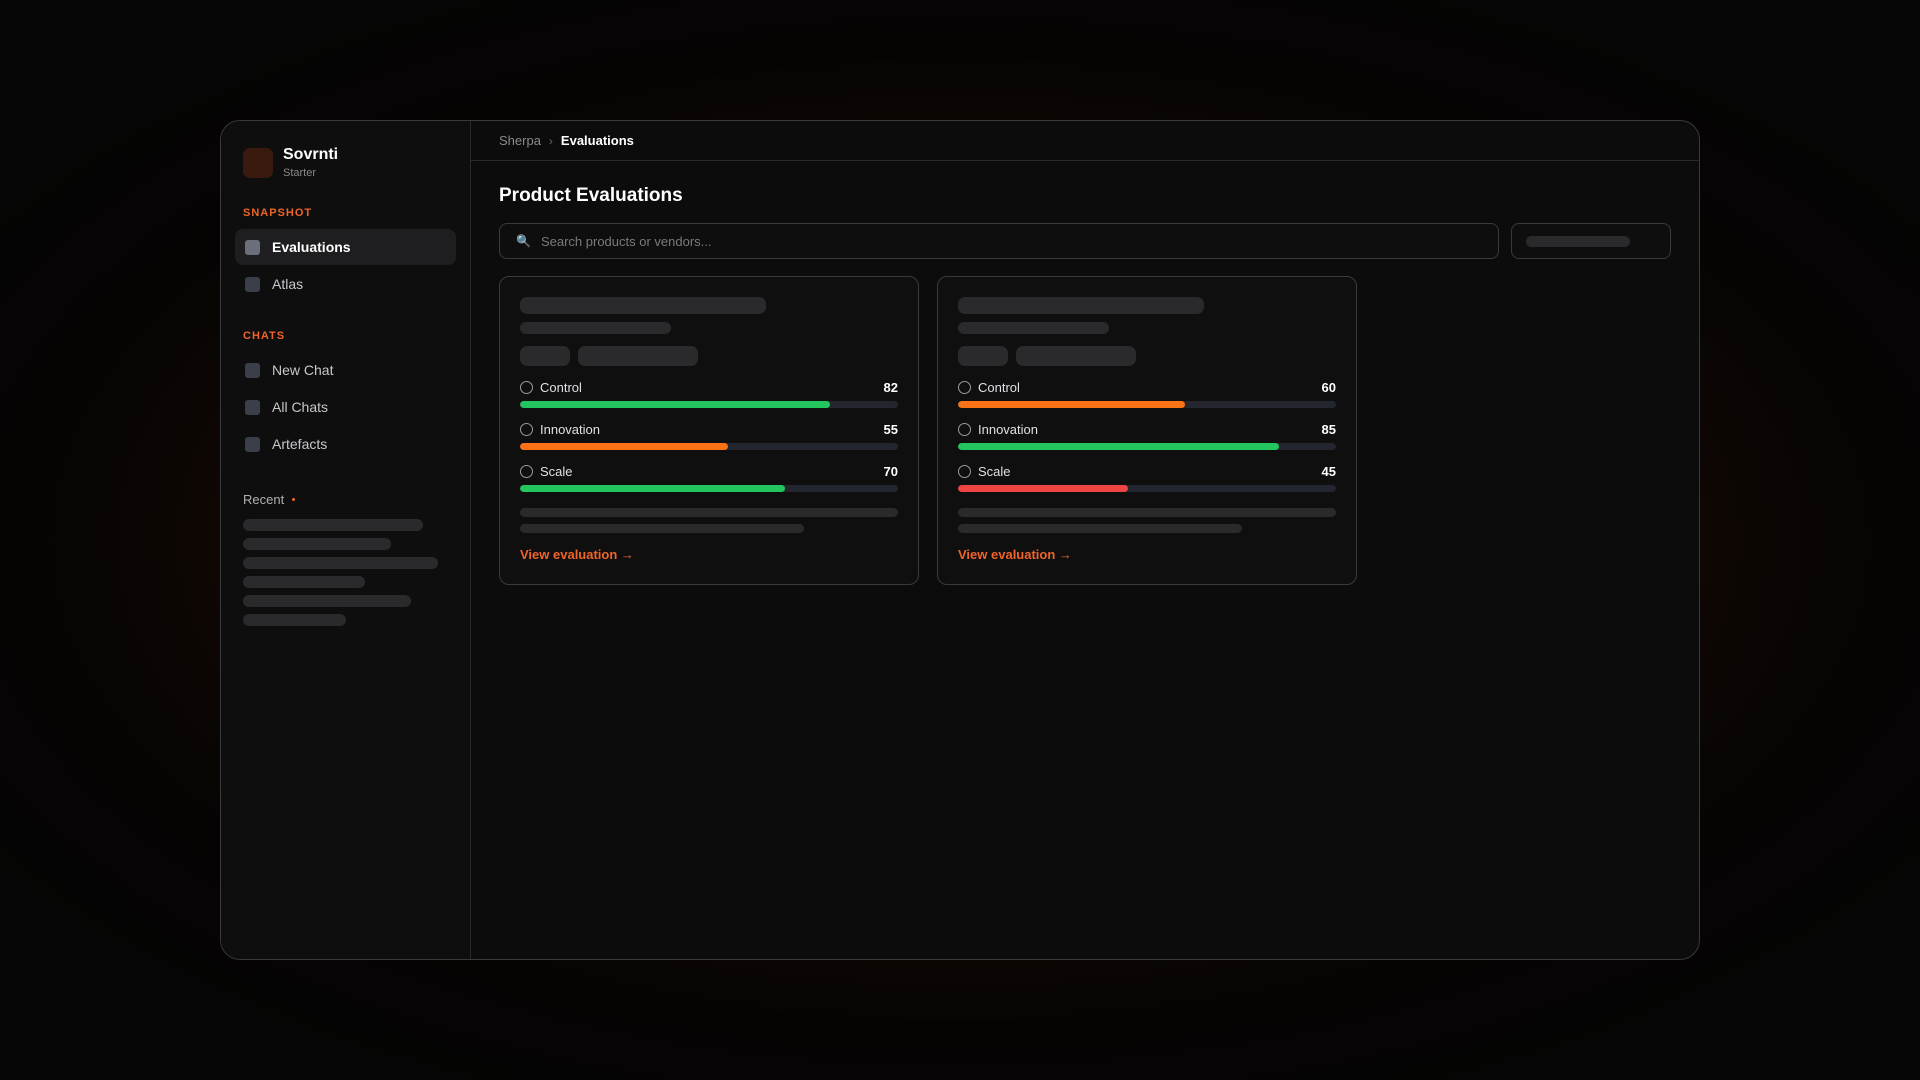 The image size is (1920, 1080). What do you see at coordinates (300, 407) in the screenshot?
I see `sidebar-item-label: All Chats` at bounding box center [300, 407].